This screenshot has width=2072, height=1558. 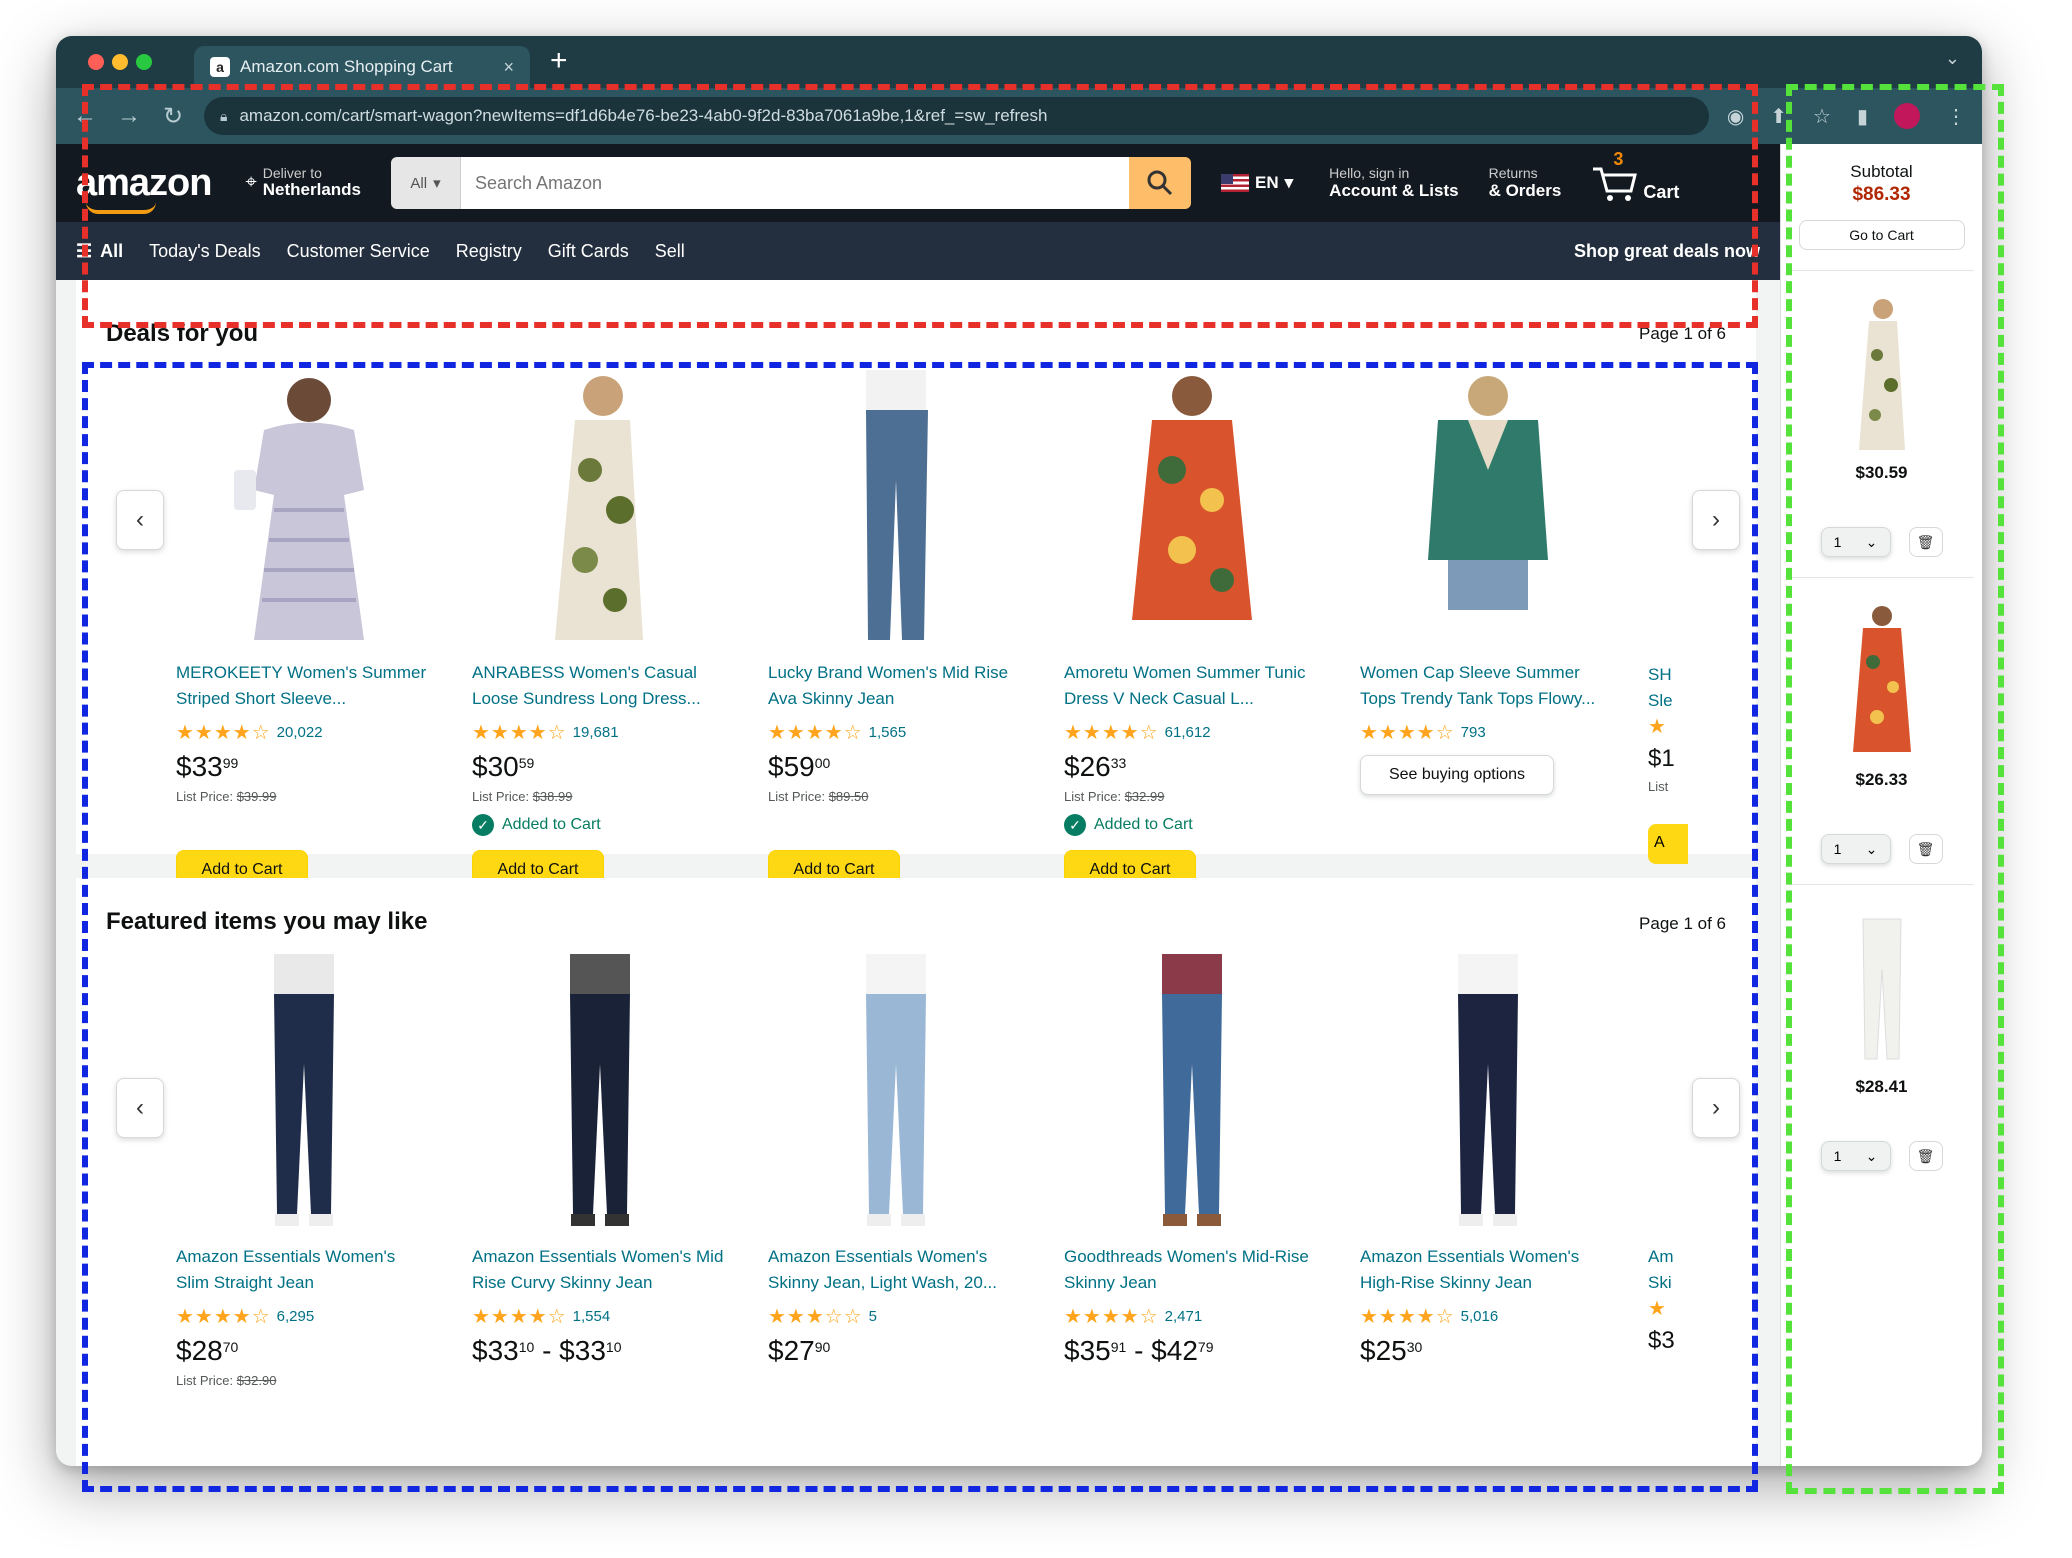 What do you see at coordinates (489, 251) in the screenshot?
I see `subnav-item-registry: Registry` at bounding box center [489, 251].